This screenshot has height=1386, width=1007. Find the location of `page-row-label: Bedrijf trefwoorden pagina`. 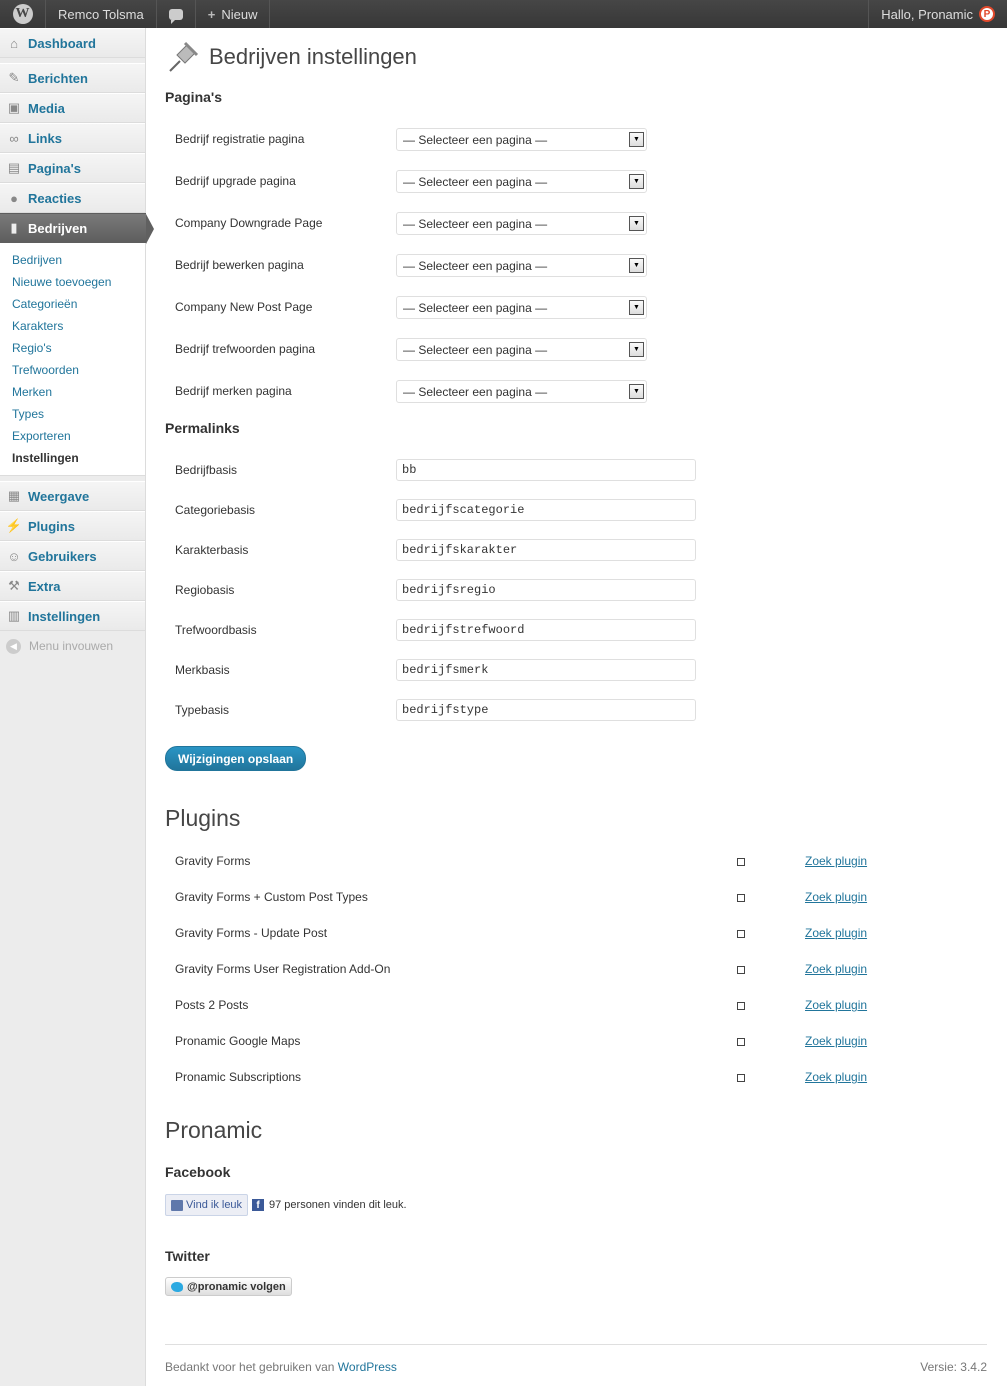

page-row-label: Bedrijf trefwoorden pagina is located at coordinates (245, 349).